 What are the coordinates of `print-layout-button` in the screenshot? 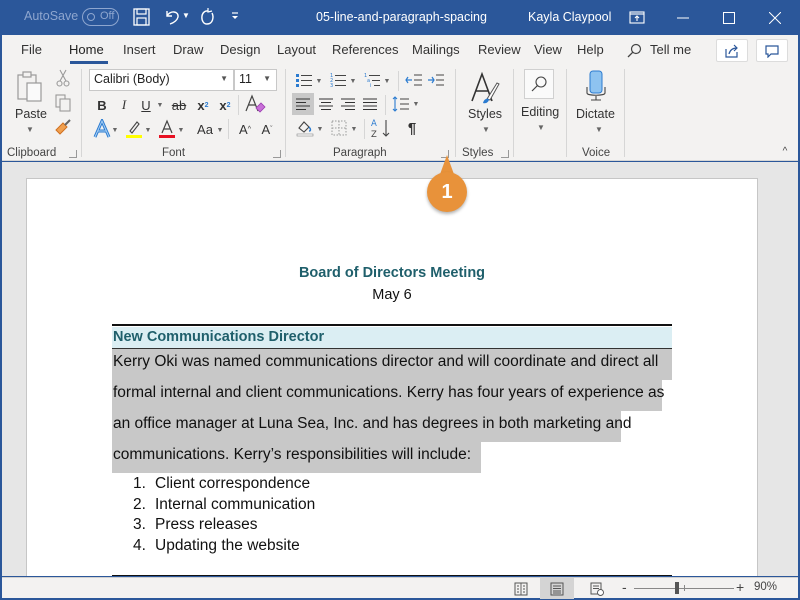 It's located at (557, 588).